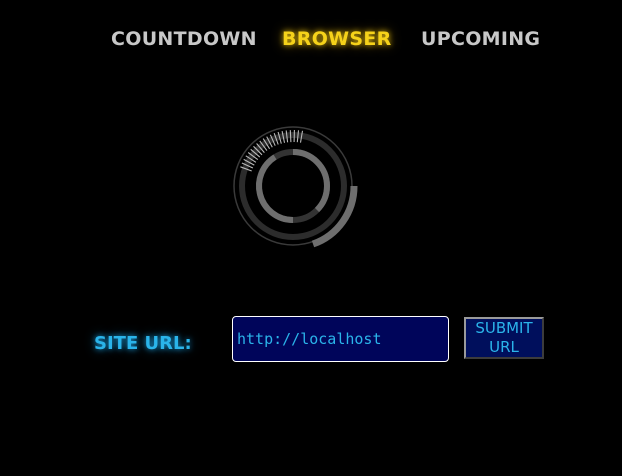 This screenshot has width=622, height=476. I want to click on submit-button-label-line2: URL, so click(504, 347).